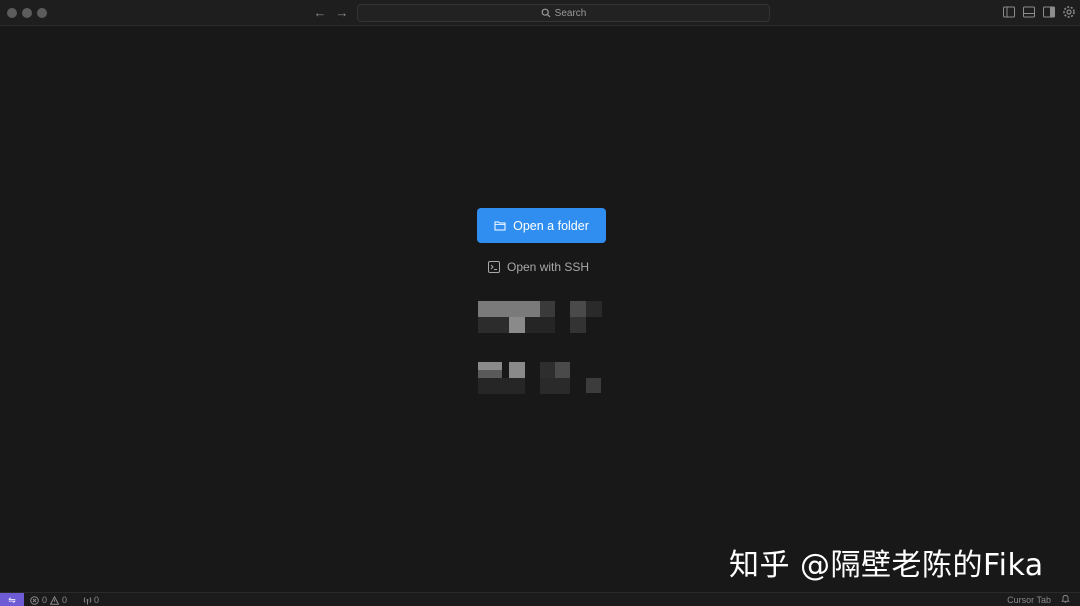 The width and height of the screenshot is (1080, 606). I want to click on open-folder-button: Open a folder, so click(541, 225).